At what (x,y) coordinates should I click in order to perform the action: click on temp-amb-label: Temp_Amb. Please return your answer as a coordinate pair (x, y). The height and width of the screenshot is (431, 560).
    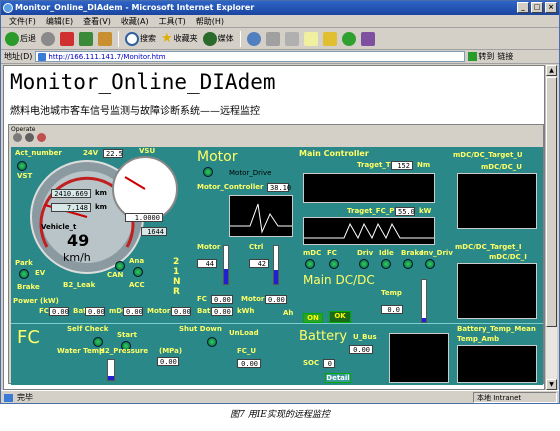
    Looking at the image, I should click on (478, 339).